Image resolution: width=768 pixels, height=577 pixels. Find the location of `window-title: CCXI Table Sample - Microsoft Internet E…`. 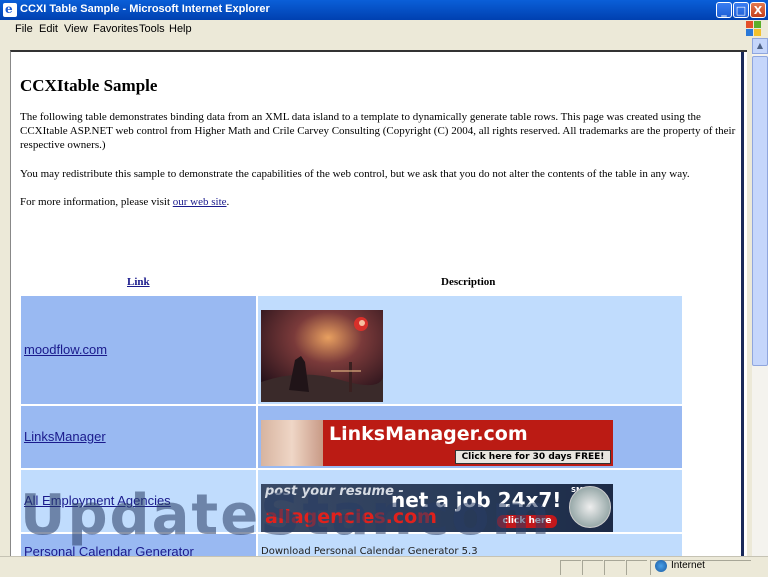

window-title: CCXI Table Sample - Microsoft Internet E… is located at coordinates (145, 9).